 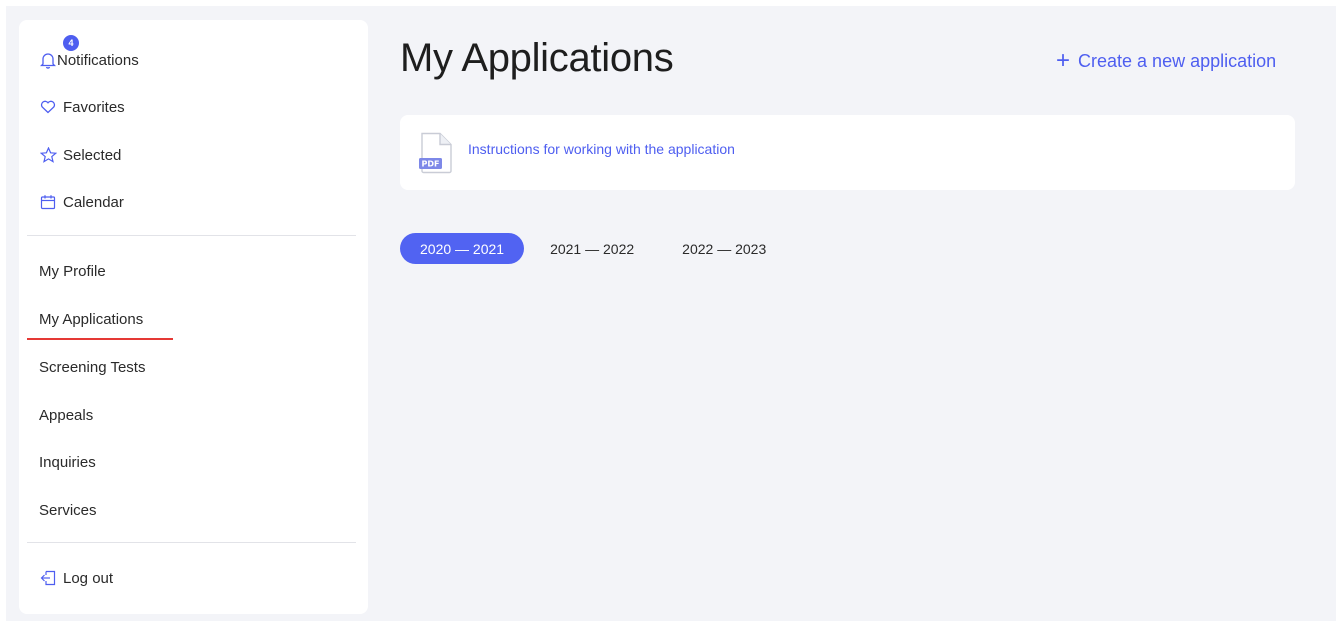 What do you see at coordinates (724, 248) in the screenshot?
I see `tab-2022-2023: 2022 — 2023` at bounding box center [724, 248].